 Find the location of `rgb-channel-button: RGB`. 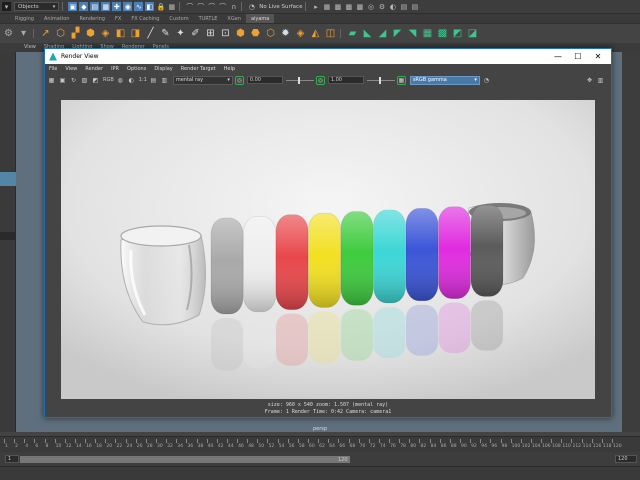

rgb-channel-button: RGB is located at coordinates (108, 80).